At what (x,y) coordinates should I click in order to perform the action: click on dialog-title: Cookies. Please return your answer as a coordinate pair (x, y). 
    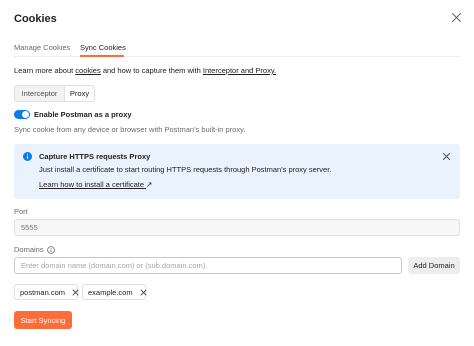
    Looking at the image, I should click on (35, 19).